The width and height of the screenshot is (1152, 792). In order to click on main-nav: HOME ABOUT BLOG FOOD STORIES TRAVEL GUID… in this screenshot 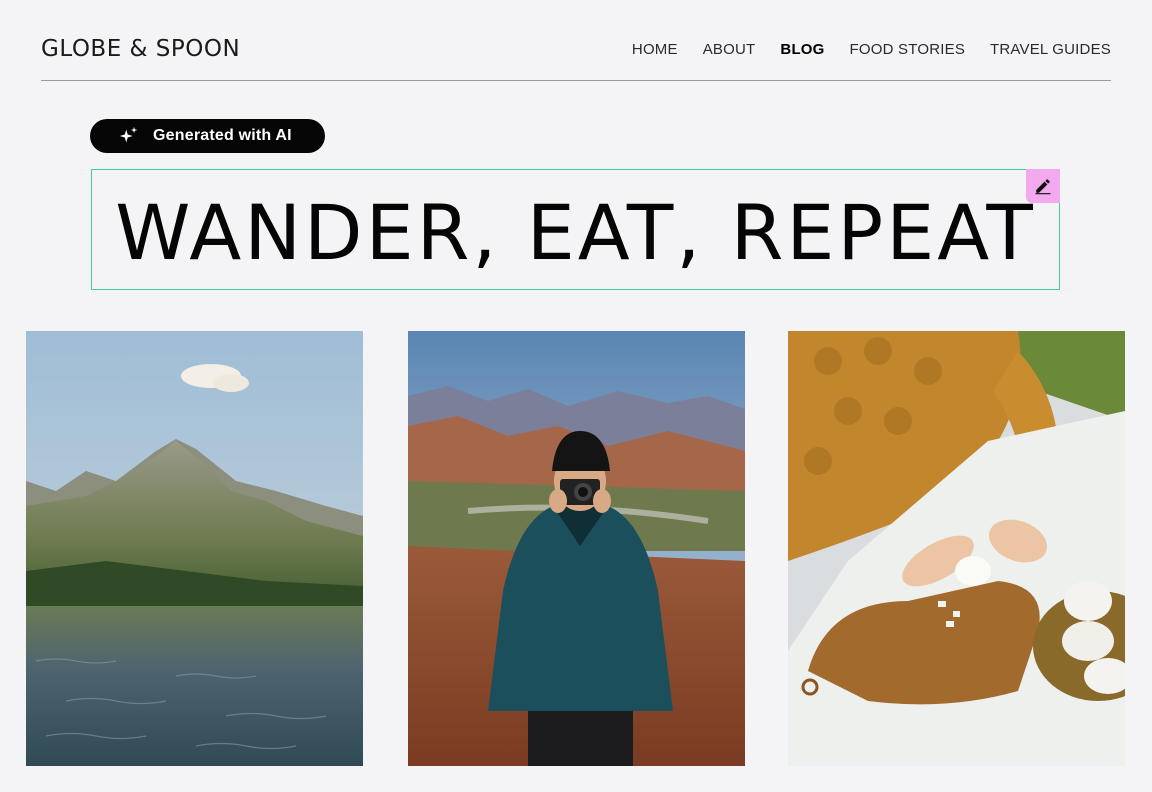, I will do `click(859, 49)`.